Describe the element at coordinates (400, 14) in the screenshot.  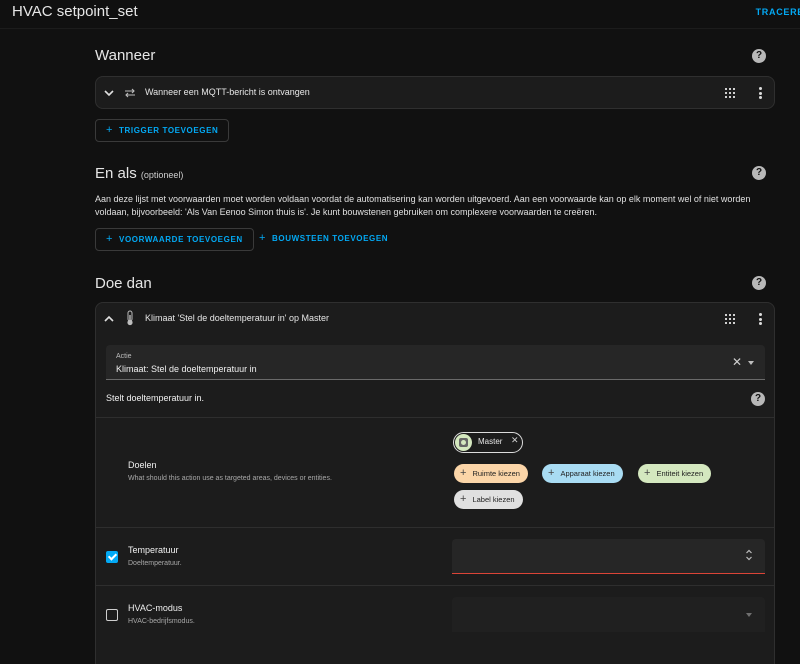
I see `top-bar: HVAC setpoint_set TRACERE` at that location.